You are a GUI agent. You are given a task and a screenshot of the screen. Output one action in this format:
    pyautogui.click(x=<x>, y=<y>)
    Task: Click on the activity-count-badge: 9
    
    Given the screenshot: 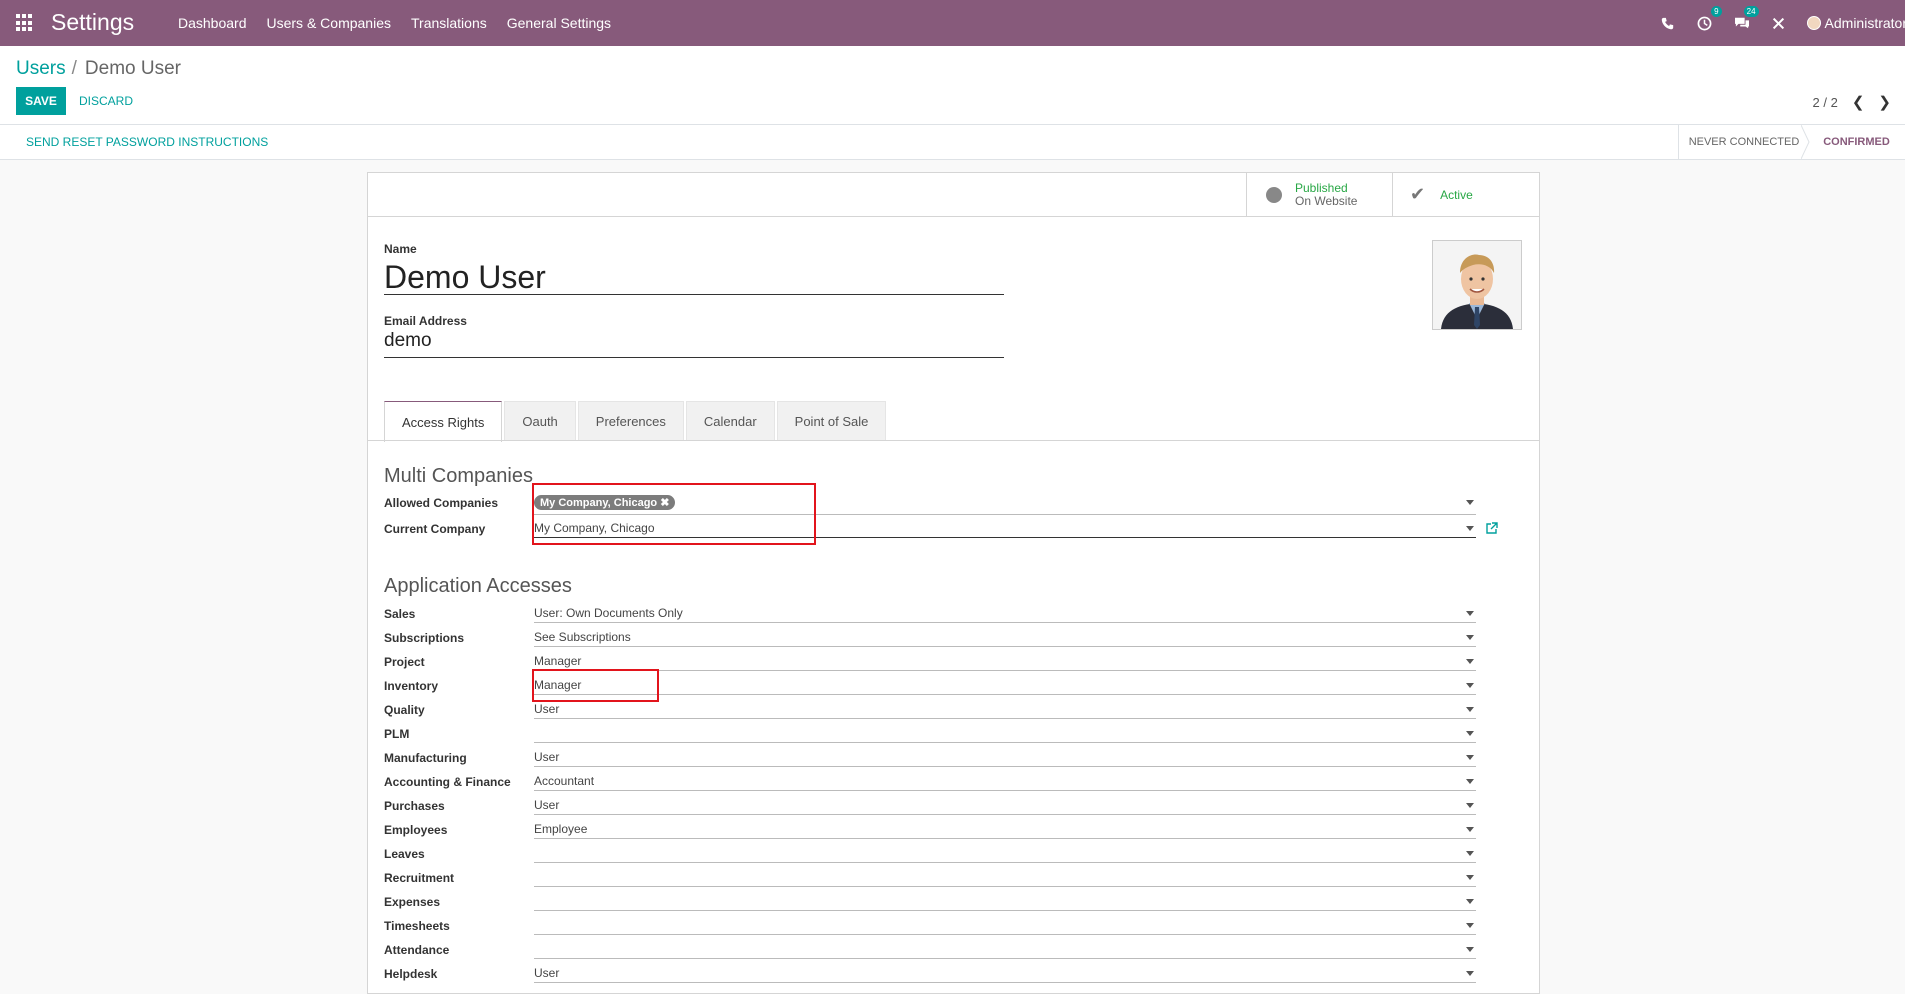 What is the action you would take?
    pyautogui.click(x=1716, y=11)
    